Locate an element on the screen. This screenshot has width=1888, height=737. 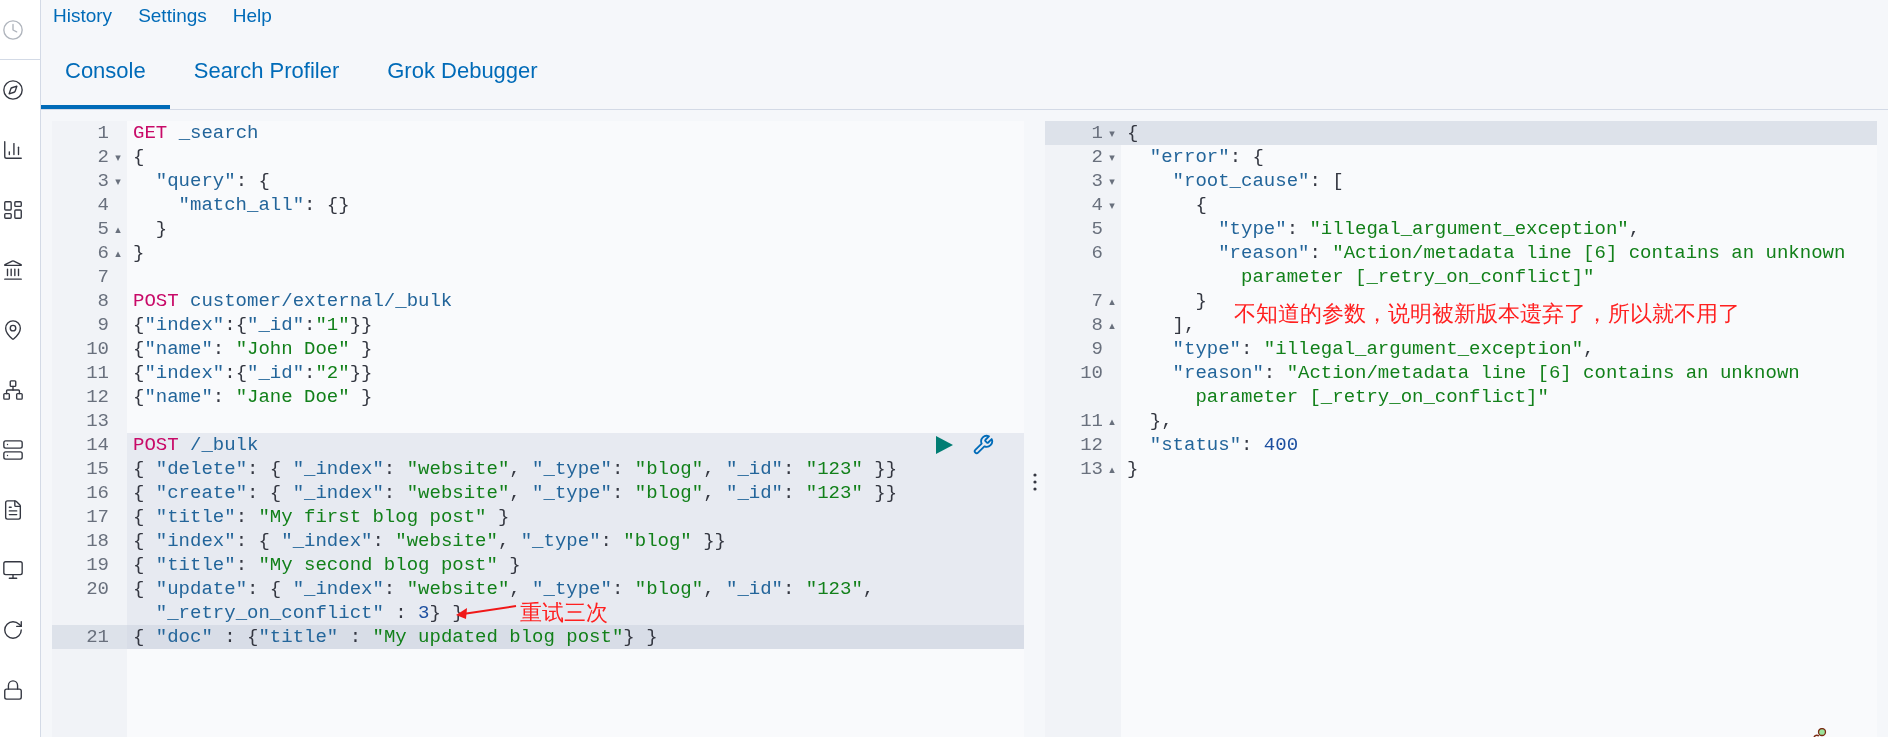
line-number: 21 is located at coordinates (97, 637).